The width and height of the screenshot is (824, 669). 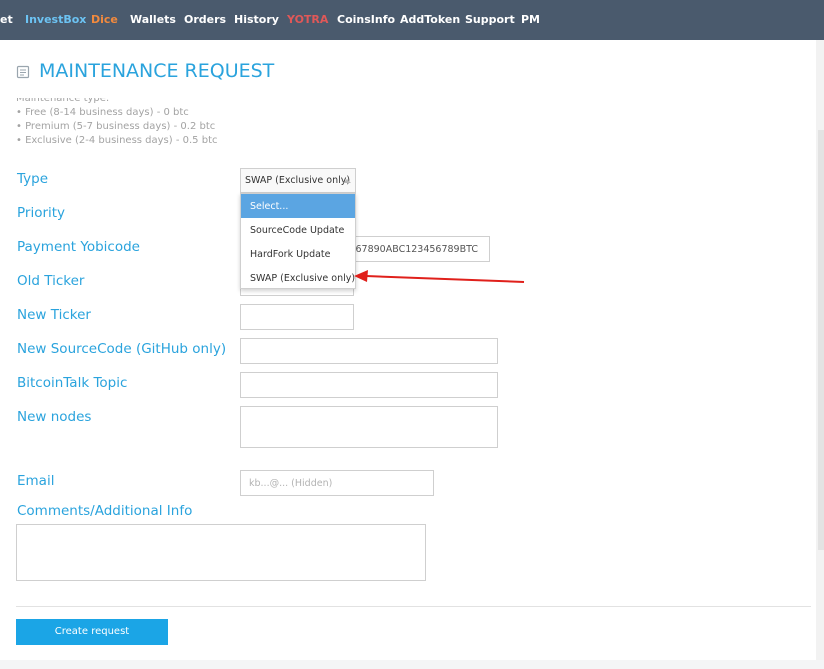 What do you see at coordinates (33, 179) in the screenshot?
I see `type-label: Type` at bounding box center [33, 179].